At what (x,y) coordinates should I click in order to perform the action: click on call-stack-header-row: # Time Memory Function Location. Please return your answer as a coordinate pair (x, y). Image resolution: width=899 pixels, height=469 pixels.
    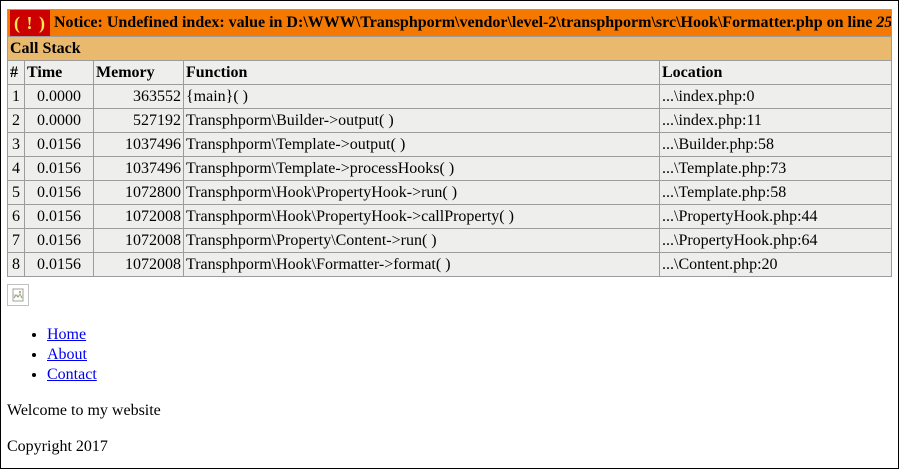
    Looking at the image, I should click on (450, 72).